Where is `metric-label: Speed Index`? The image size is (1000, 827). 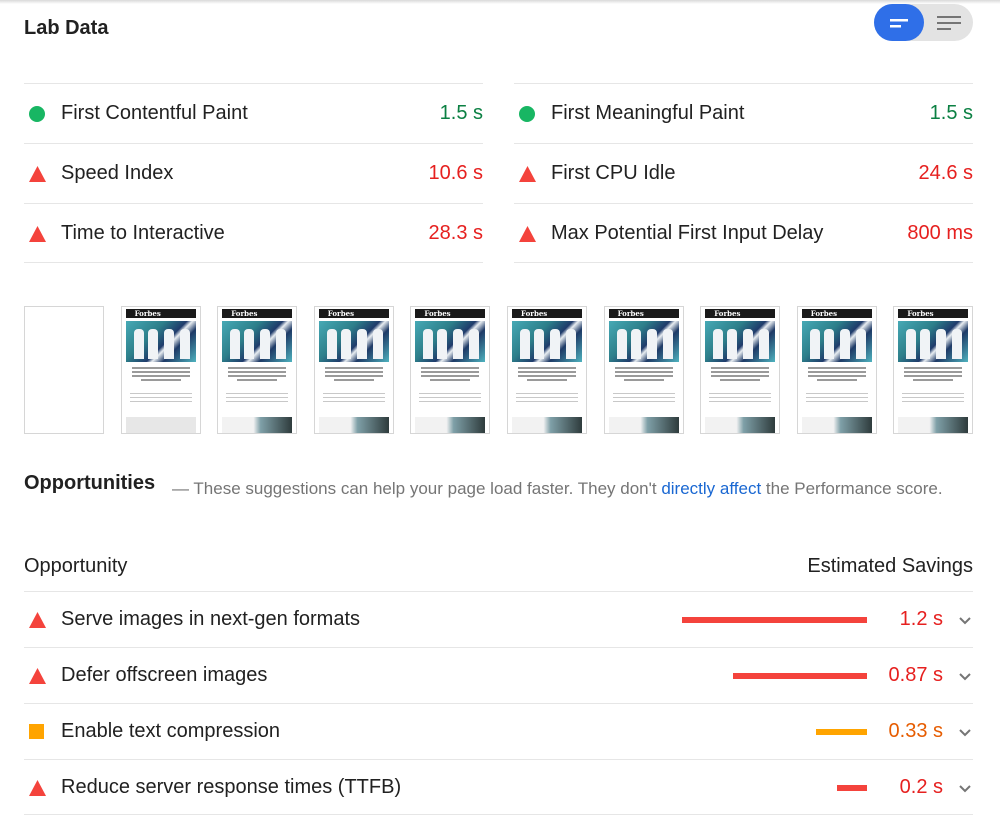 metric-label: Speed Index is located at coordinates (117, 173).